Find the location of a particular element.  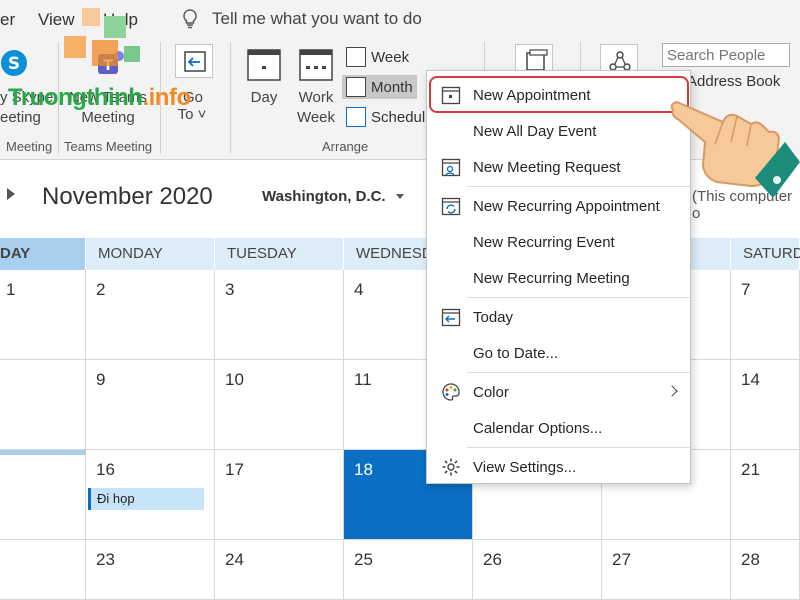

work-week-label-2: Week is located at coordinates (316, 117).